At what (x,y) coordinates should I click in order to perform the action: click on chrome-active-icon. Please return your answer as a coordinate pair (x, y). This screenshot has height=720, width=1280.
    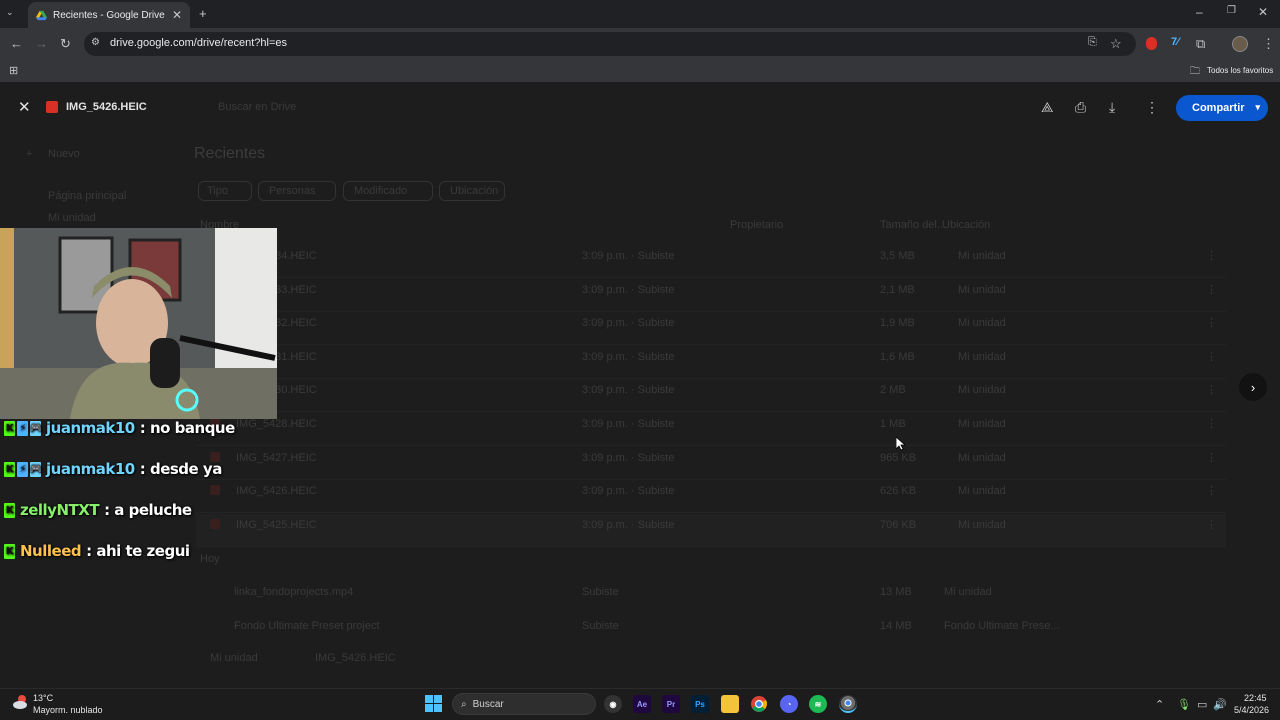
    Looking at the image, I should click on (848, 704).